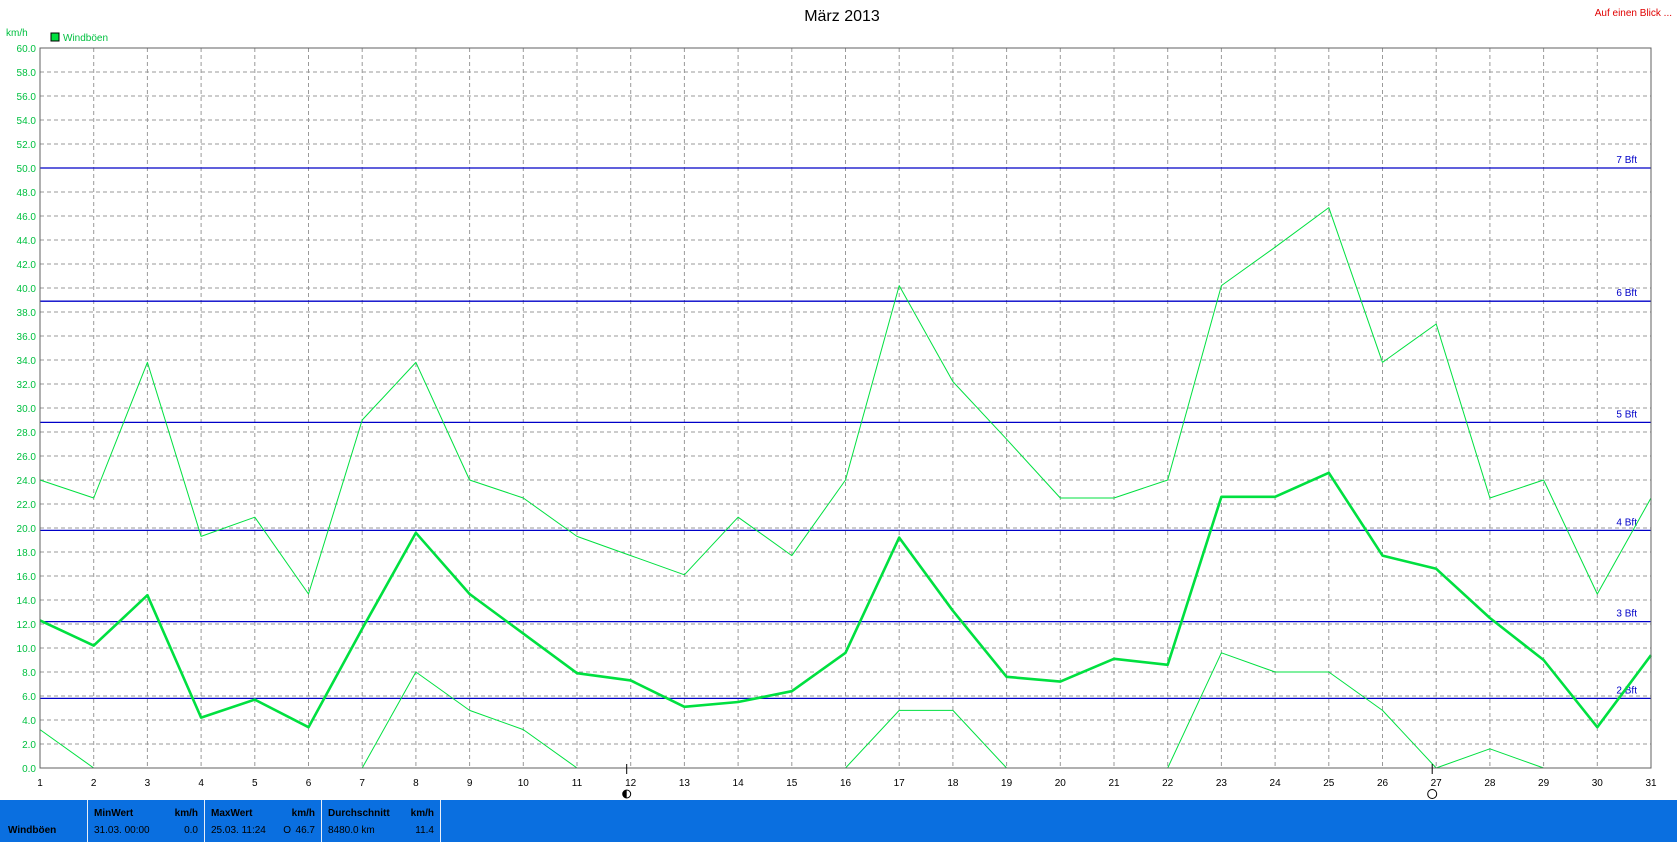 This screenshot has height=842, width=1677. Describe the element at coordinates (303, 813) in the screenshot. I see `max-unit: km/h` at that location.